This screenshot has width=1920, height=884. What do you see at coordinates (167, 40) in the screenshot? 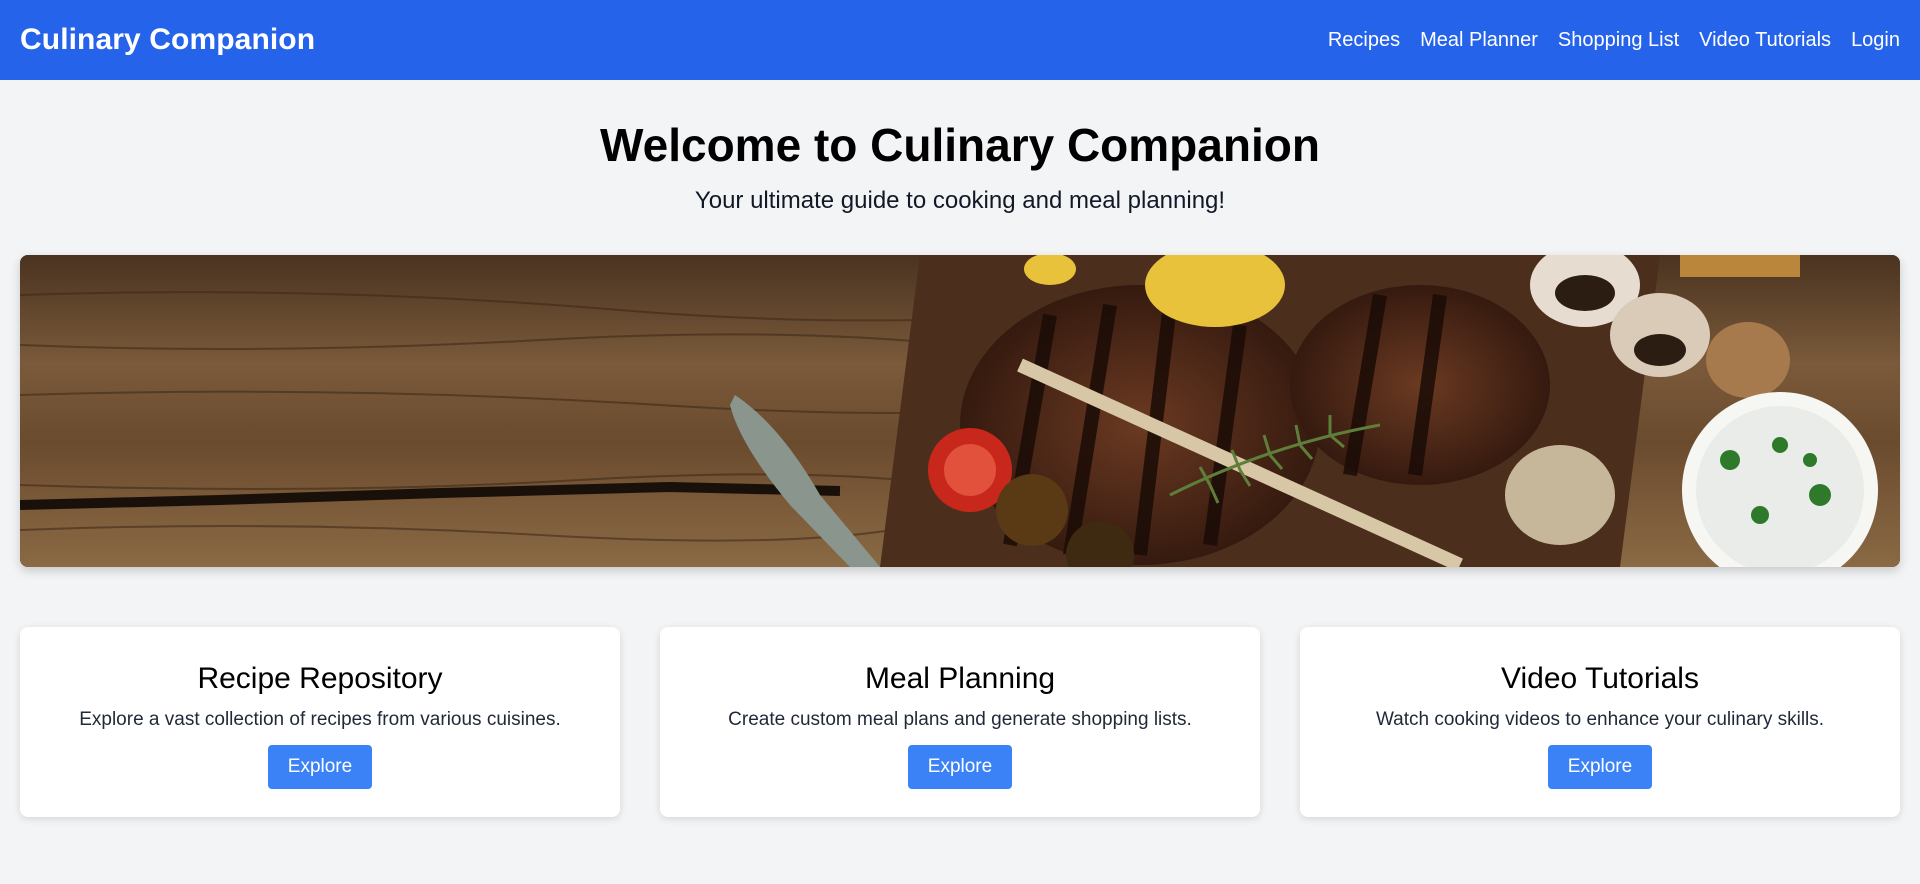
I see `brand-logo: Culinary Companion` at bounding box center [167, 40].